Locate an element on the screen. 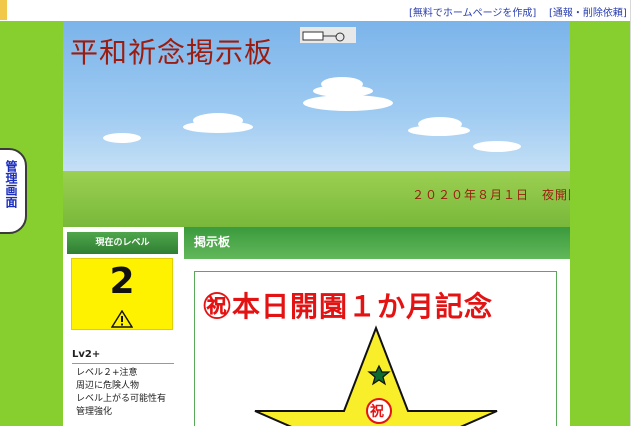 The image size is (640, 426). celebration-title: ㊗本日開園１か月記念 is located at coordinates (348, 306).